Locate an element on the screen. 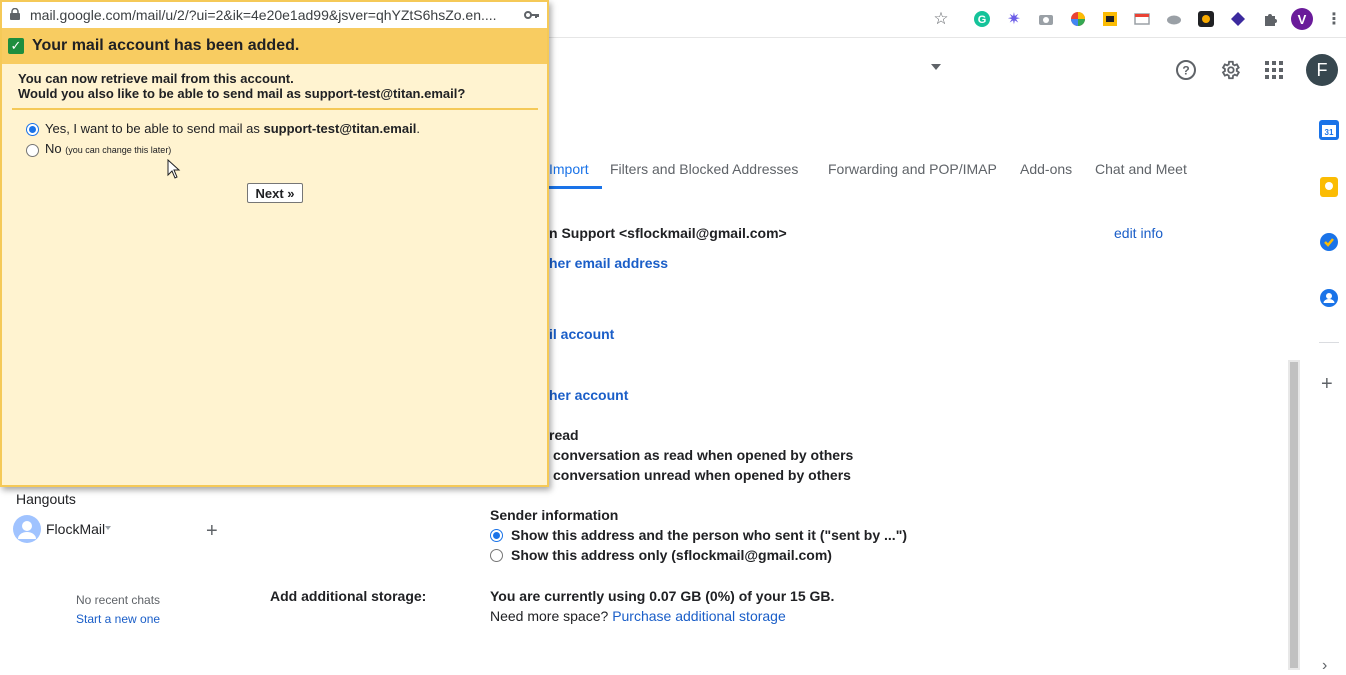 Image resolution: width=1346 pixels, height=675 pixels. key-icon is located at coordinates (532, 16).